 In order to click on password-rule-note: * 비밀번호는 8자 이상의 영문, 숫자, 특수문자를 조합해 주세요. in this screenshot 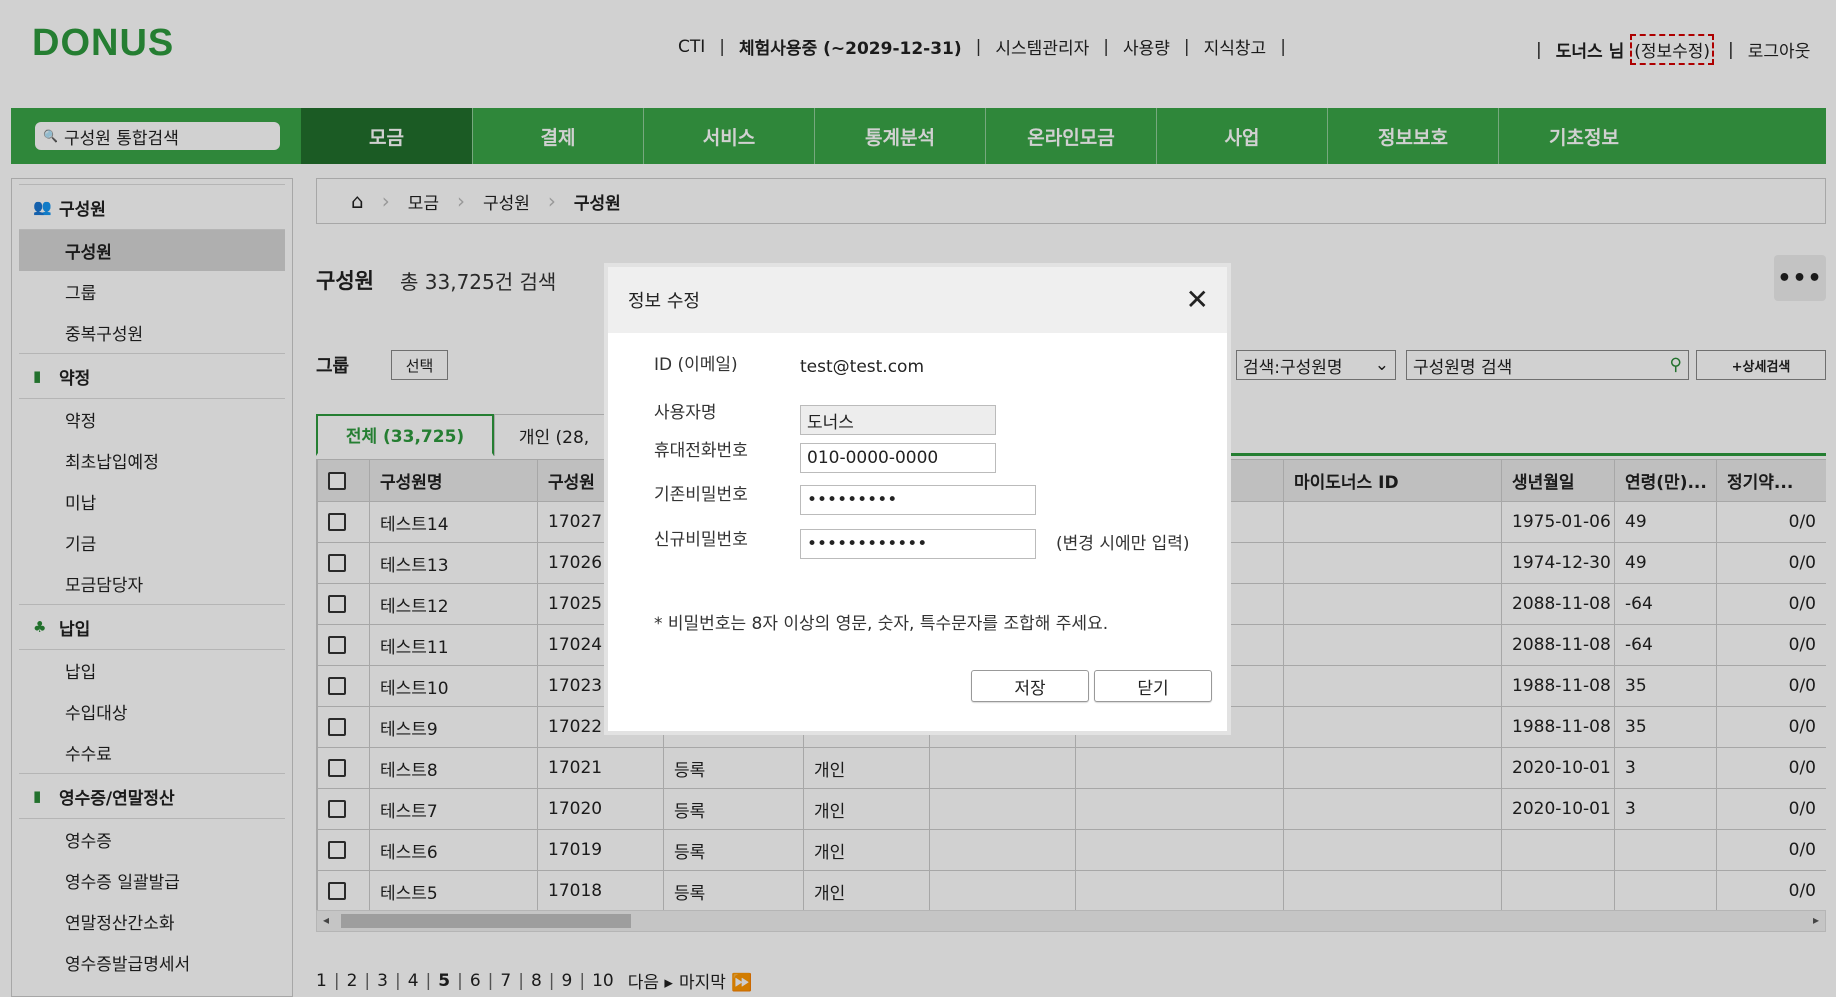, I will do `click(881, 624)`.